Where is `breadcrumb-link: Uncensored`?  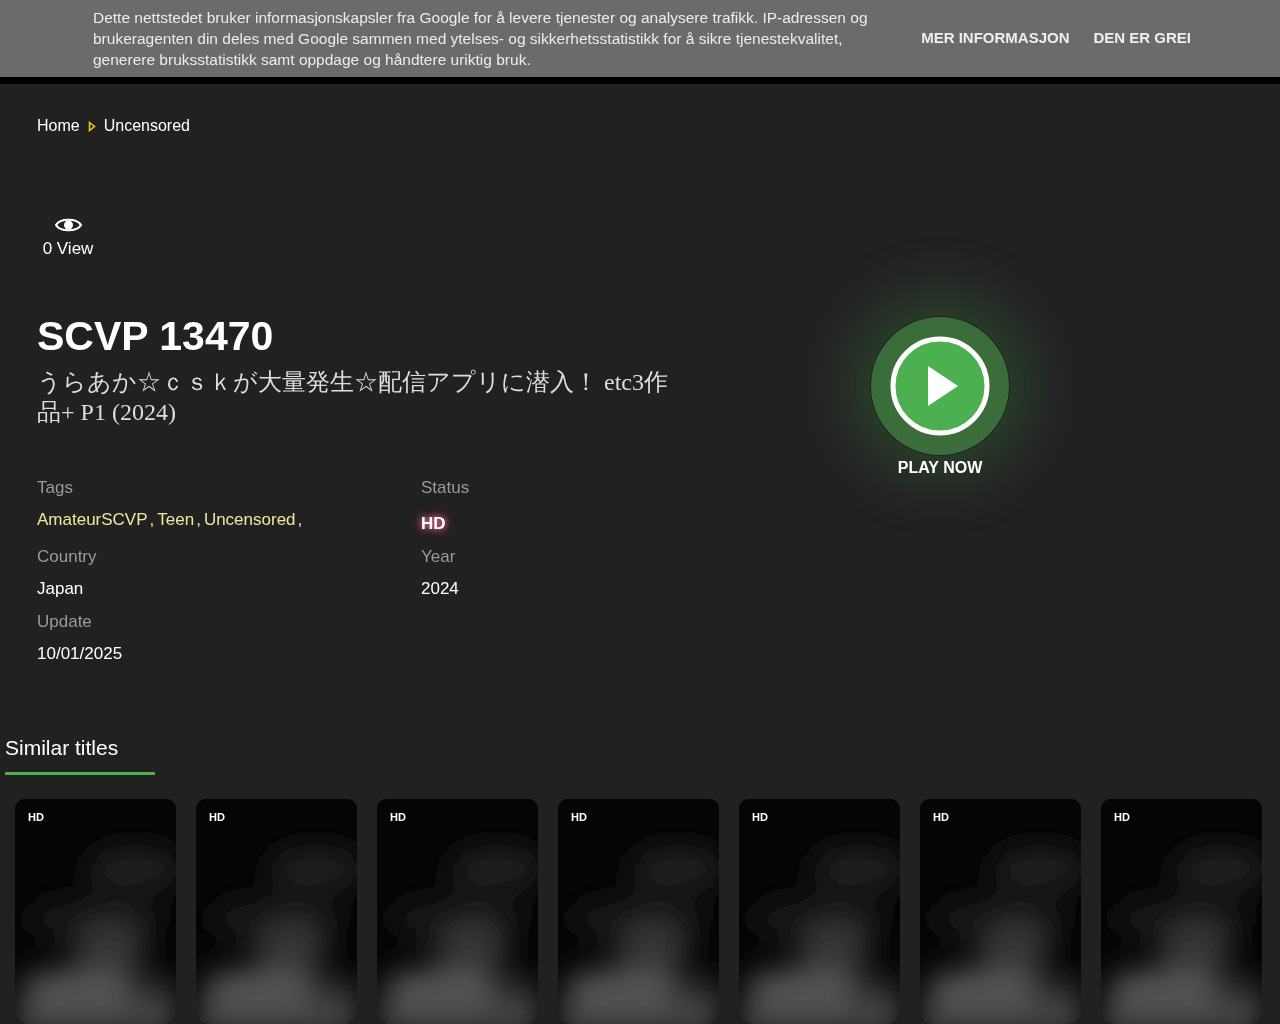
breadcrumb-link: Uncensored is located at coordinates (146, 126).